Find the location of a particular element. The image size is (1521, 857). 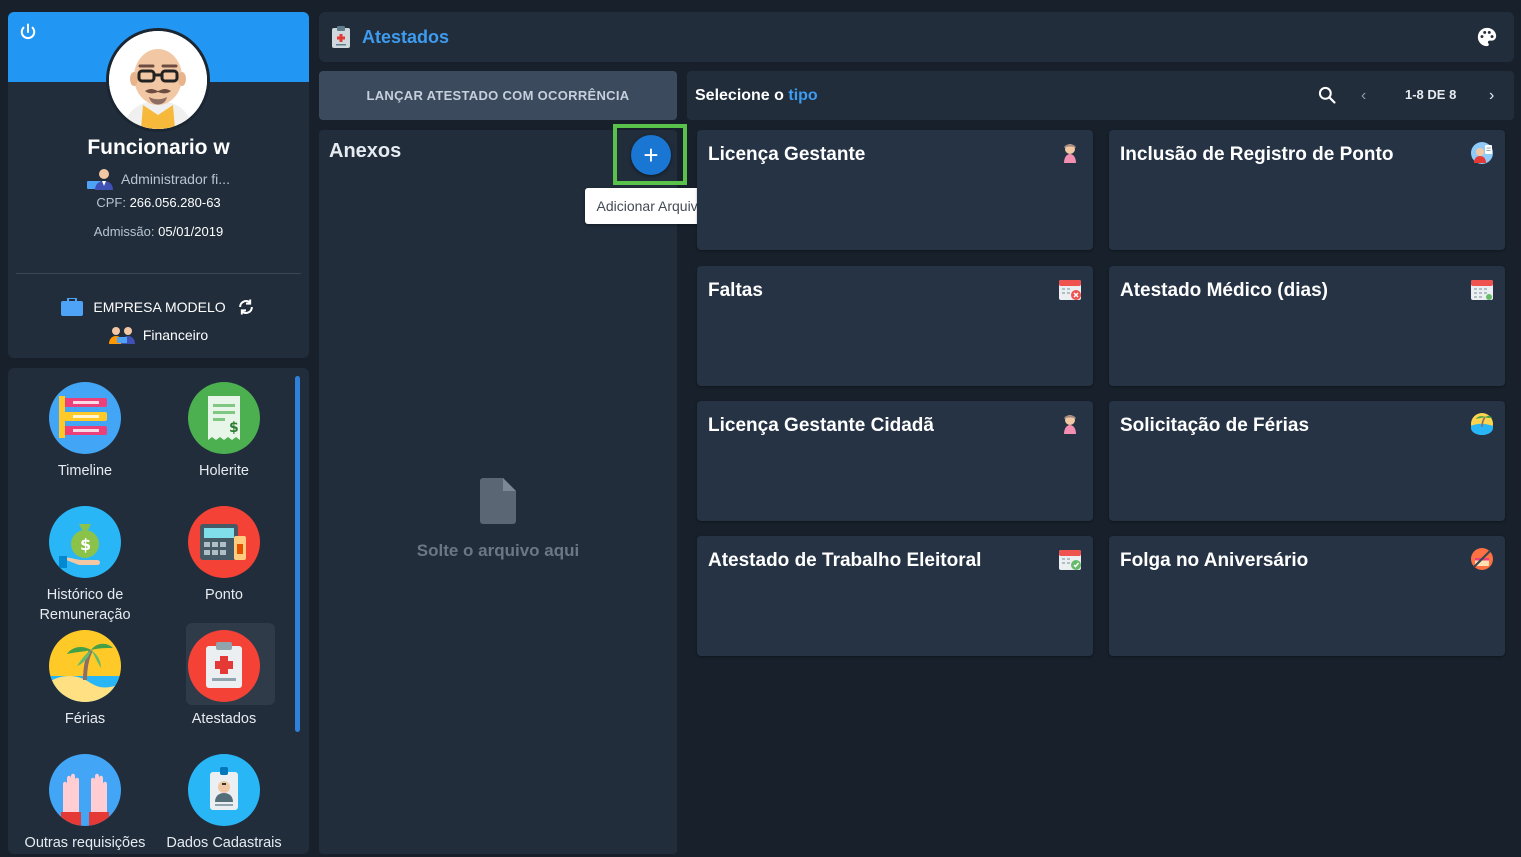

timeline-icon is located at coordinates (85, 418).